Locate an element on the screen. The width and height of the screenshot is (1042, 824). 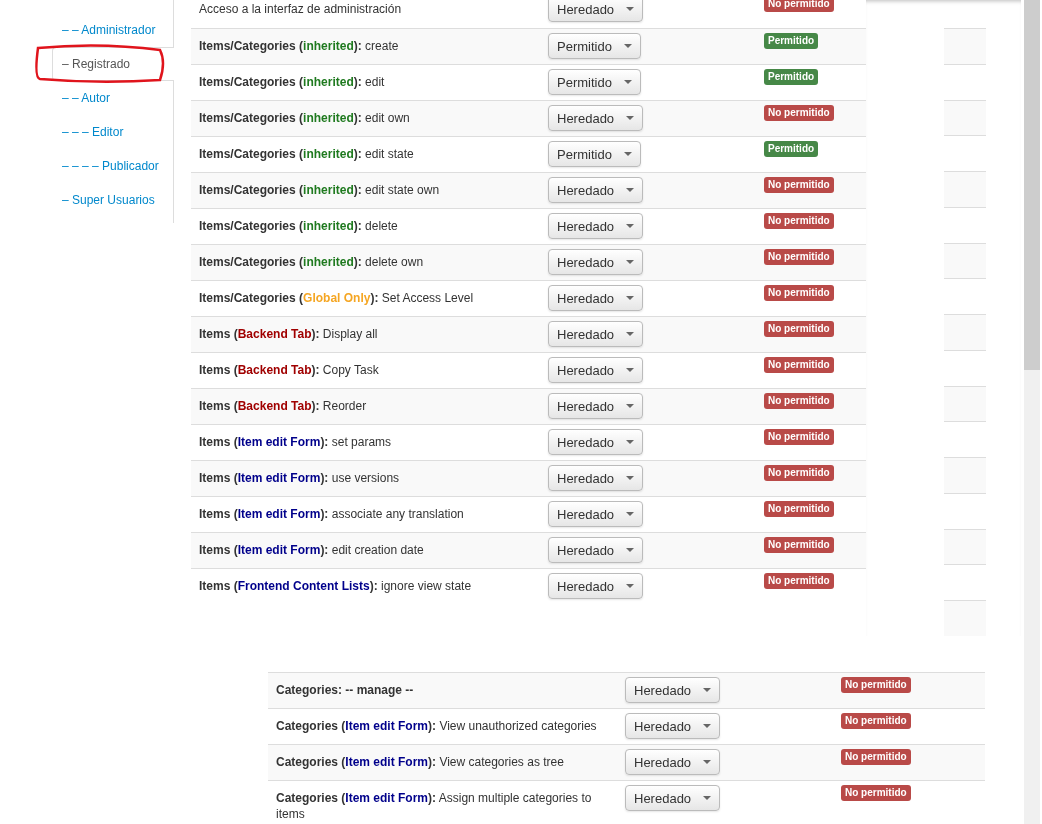
scrollbar is located at coordinates (1032, 412).